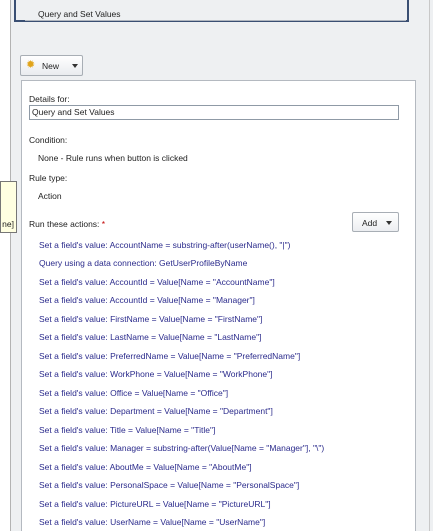  I want to click on rule-type-label: Rule type:, so click(48, 178).